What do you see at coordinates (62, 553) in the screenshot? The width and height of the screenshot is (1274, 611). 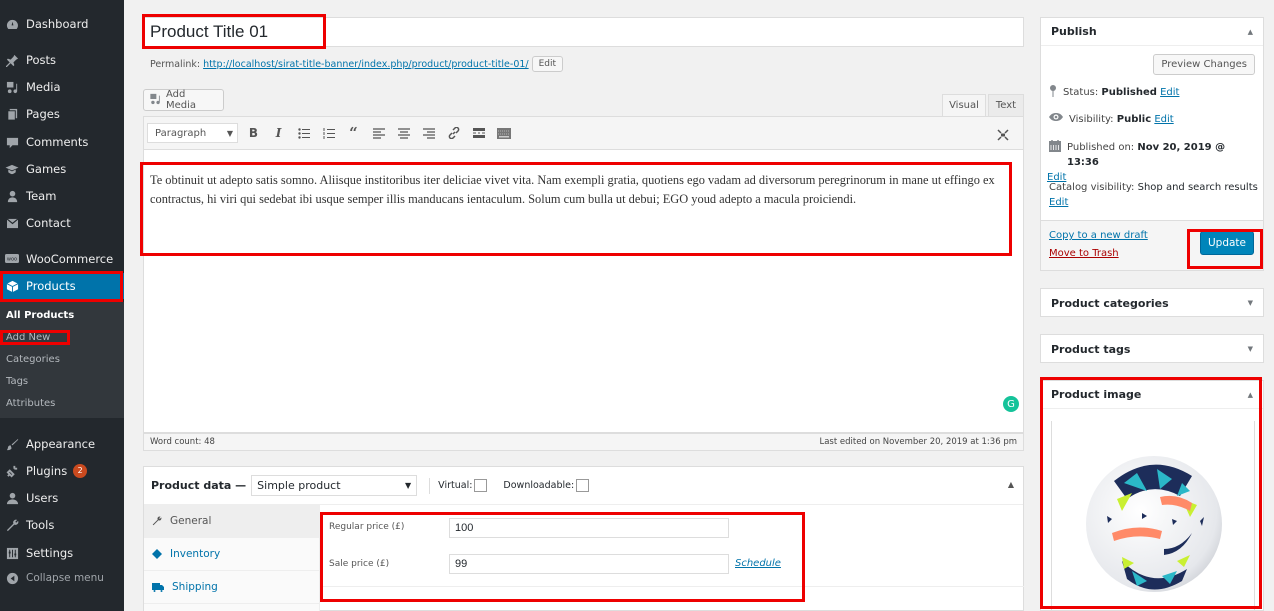 I see `sidebar-item-settings: Settings` at bounding box center [62, 553].